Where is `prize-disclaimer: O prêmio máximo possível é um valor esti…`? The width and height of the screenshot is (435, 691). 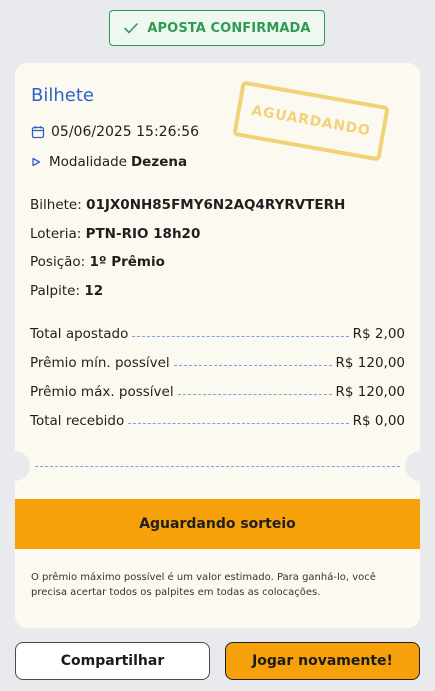
prize-disclaimer: O prêmio máximo possível é um valor esti… is located at coordinates (203, 585).